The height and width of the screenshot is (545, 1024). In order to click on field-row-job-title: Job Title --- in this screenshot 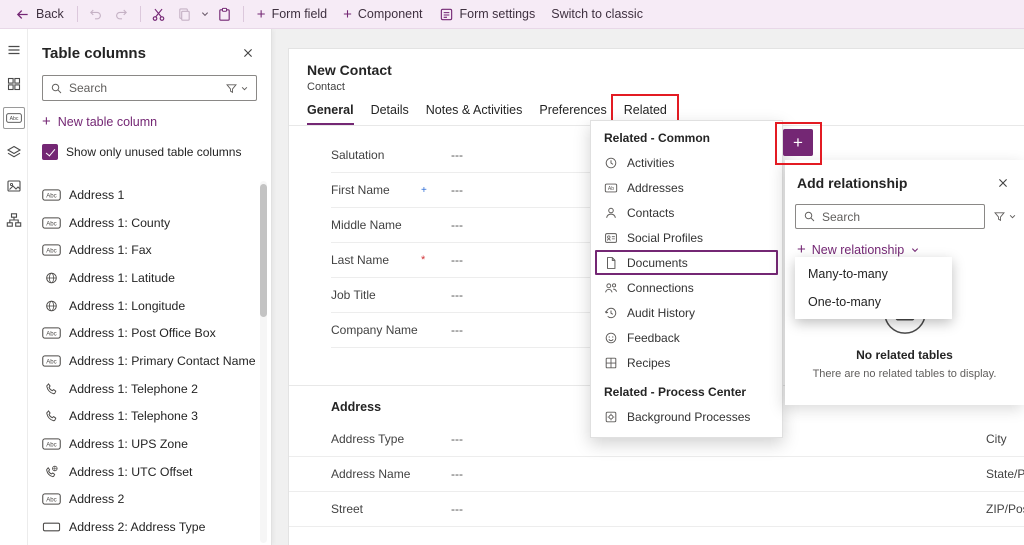, I will do `click(462, 295)`.